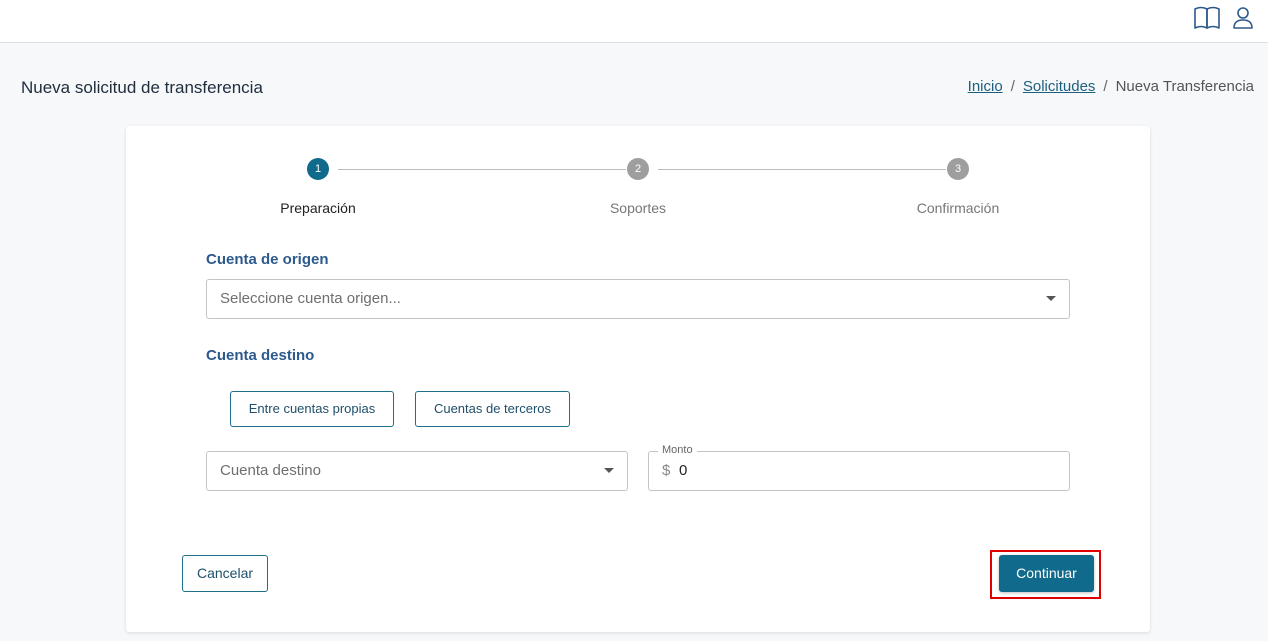 This screenshot has width=1268, height=641. I want to click on amount-value: 0, so click(683, 470).